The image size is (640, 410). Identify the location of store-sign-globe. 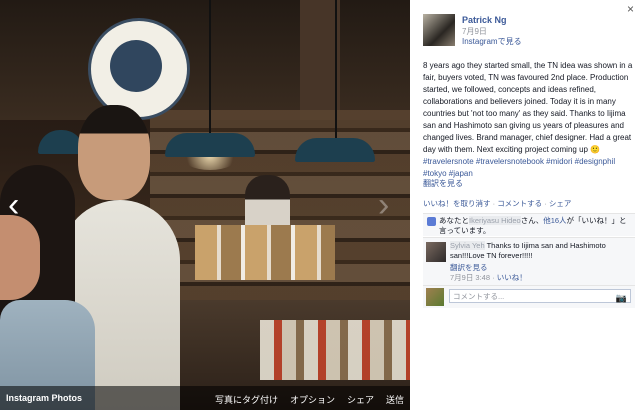
(136, 66).